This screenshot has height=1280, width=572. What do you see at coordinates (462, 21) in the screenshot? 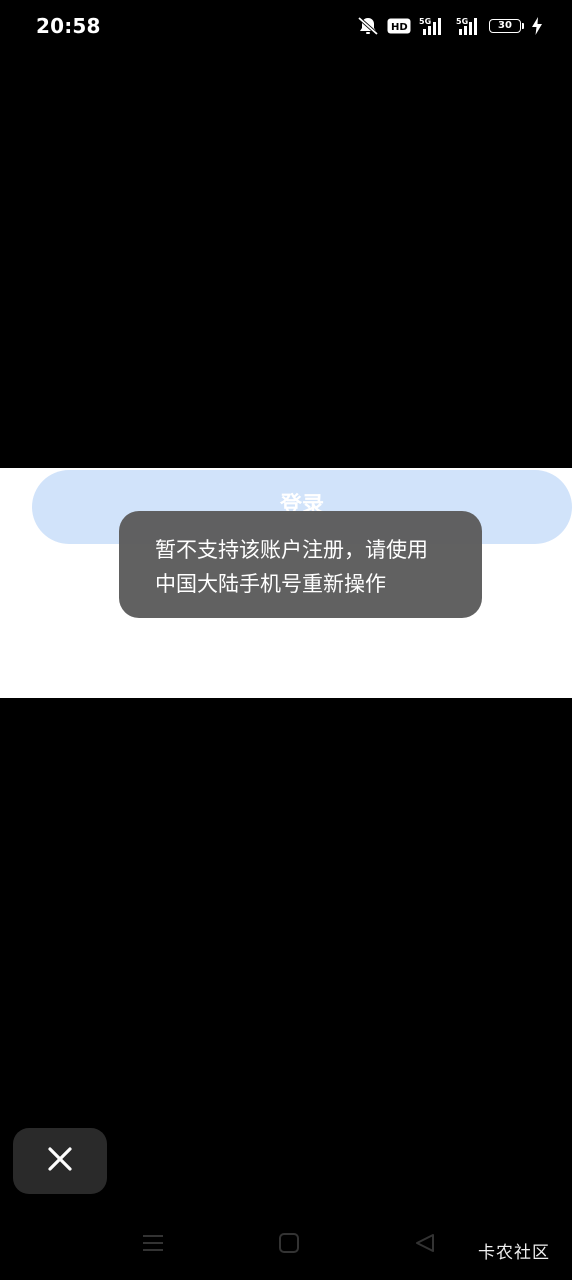
I see `network-label-2: 5G` at bounding box center [462, 21].